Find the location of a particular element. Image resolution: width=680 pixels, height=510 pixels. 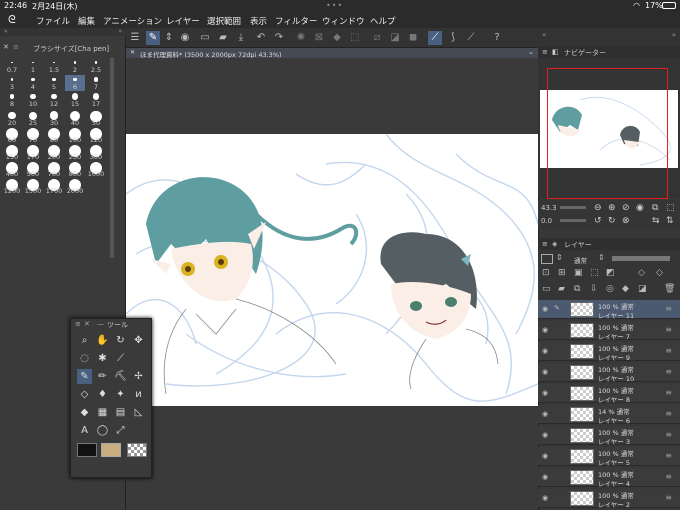

move-icon: ✥ is located at coordinates (138, 340).